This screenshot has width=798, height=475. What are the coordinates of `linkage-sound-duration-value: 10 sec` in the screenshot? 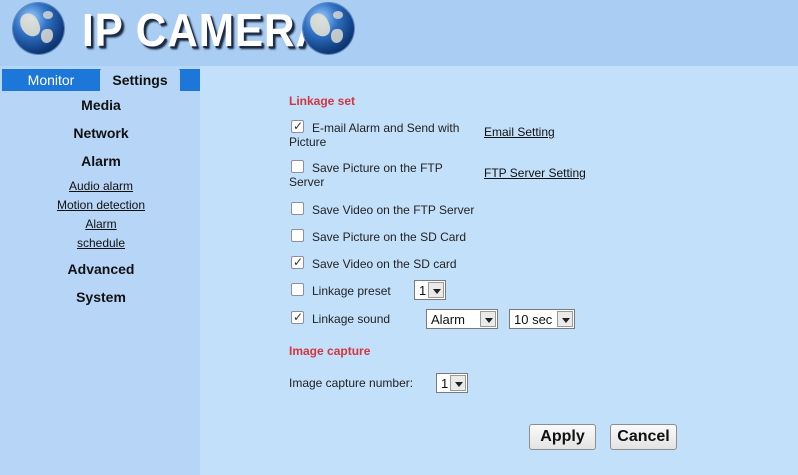 It's located at (533, 319).